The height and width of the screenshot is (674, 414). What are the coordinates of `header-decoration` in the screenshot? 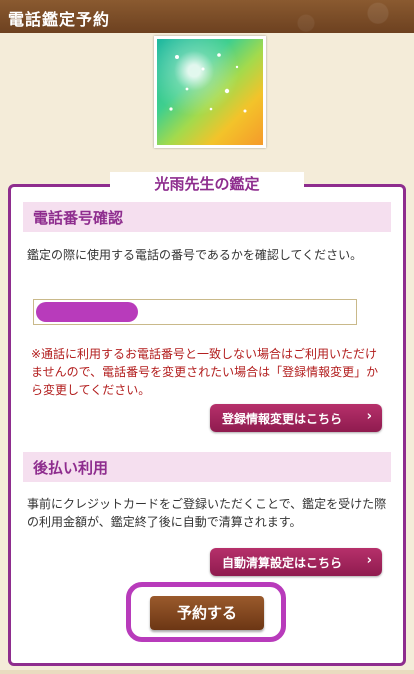 It's located at (324, 16).